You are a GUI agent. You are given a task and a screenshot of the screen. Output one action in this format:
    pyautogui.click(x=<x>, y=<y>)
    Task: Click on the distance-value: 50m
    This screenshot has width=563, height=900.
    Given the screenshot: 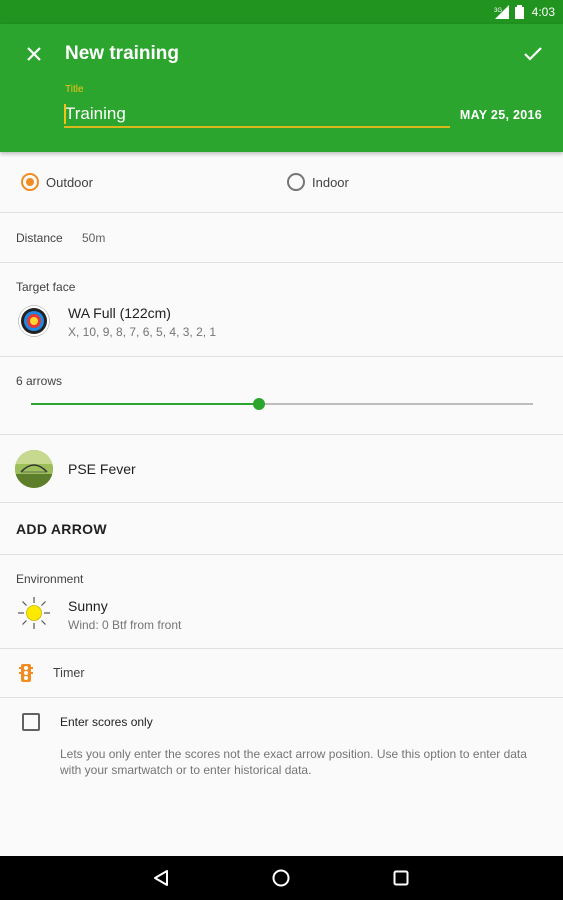 What is the action you would take?
    pyautogui.click(x=94, y=238)
    